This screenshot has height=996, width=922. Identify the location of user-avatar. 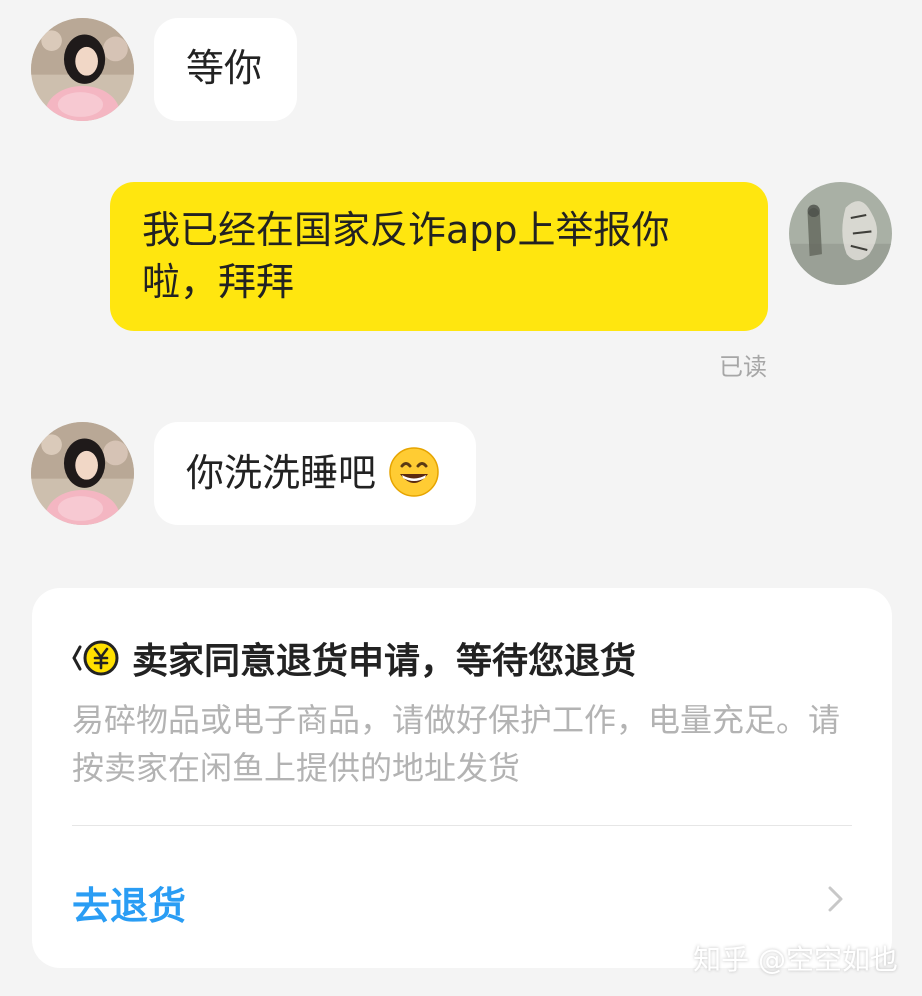
(840, 233).